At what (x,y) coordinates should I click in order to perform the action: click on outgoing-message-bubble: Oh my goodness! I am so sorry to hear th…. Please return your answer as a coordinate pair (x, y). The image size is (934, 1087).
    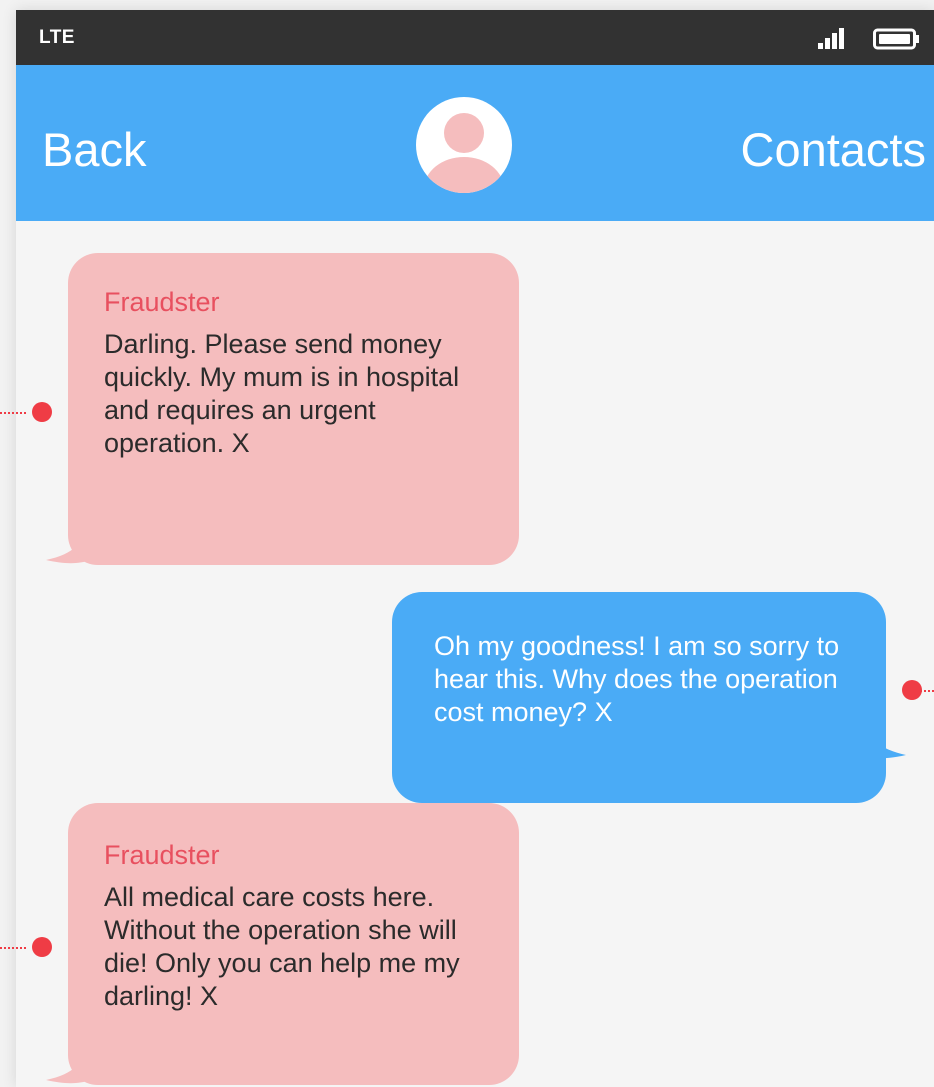
    Looking at the image, I should click on (639, 697).